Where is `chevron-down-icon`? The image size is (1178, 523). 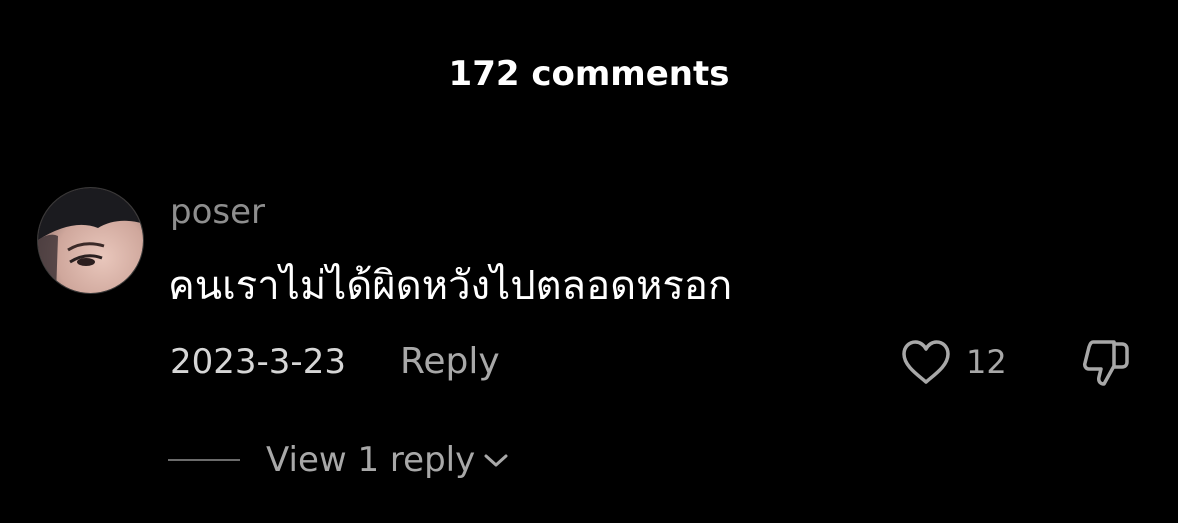 chevron-down-icon is located at coordinates (496, 460).